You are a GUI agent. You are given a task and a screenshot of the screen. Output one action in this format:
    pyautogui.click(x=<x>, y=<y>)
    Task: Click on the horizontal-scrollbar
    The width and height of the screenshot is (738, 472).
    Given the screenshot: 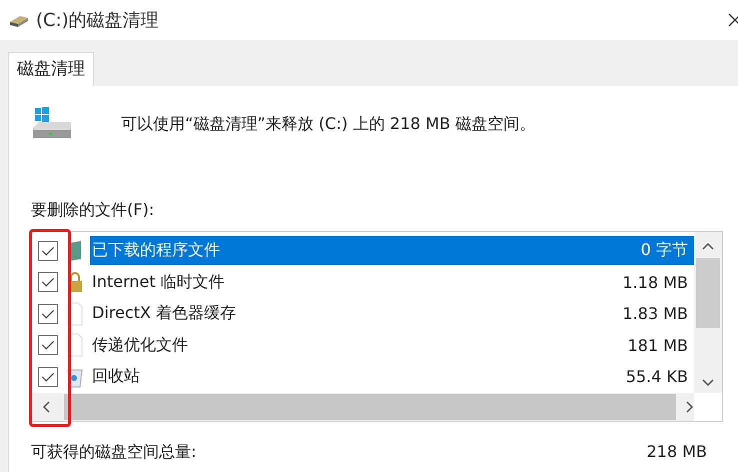 What is the action you would take?
    pyautogui.click(x=363, y=406)
    